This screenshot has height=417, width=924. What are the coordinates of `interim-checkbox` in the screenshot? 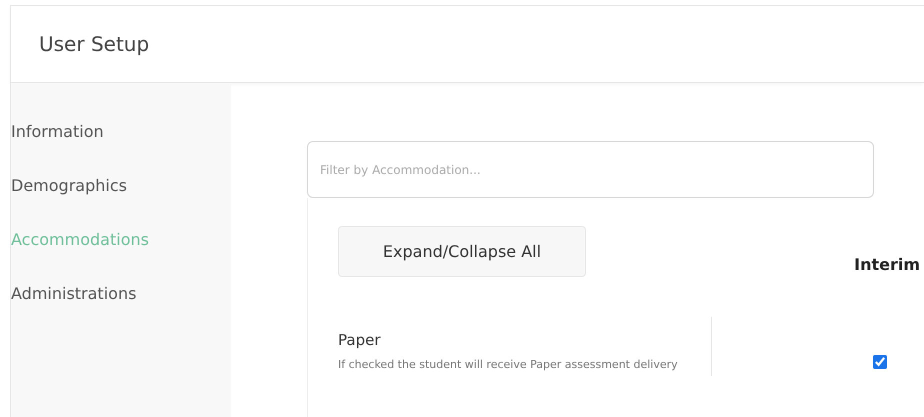 It's located at (880, 362).